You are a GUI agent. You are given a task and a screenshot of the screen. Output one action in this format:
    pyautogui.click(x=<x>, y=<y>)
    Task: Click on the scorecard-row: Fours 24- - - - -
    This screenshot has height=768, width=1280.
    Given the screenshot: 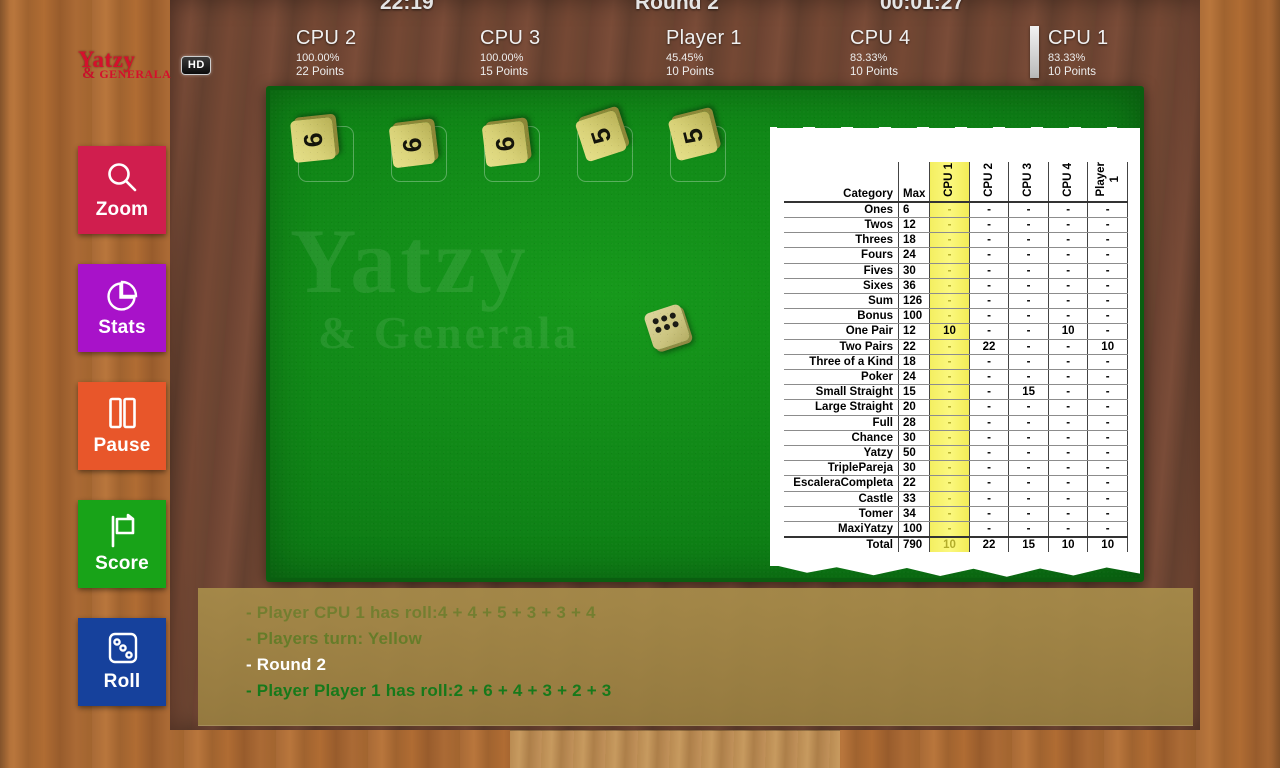 What is the action you would take?
    pyautogui.click(x=956, y=255)
    